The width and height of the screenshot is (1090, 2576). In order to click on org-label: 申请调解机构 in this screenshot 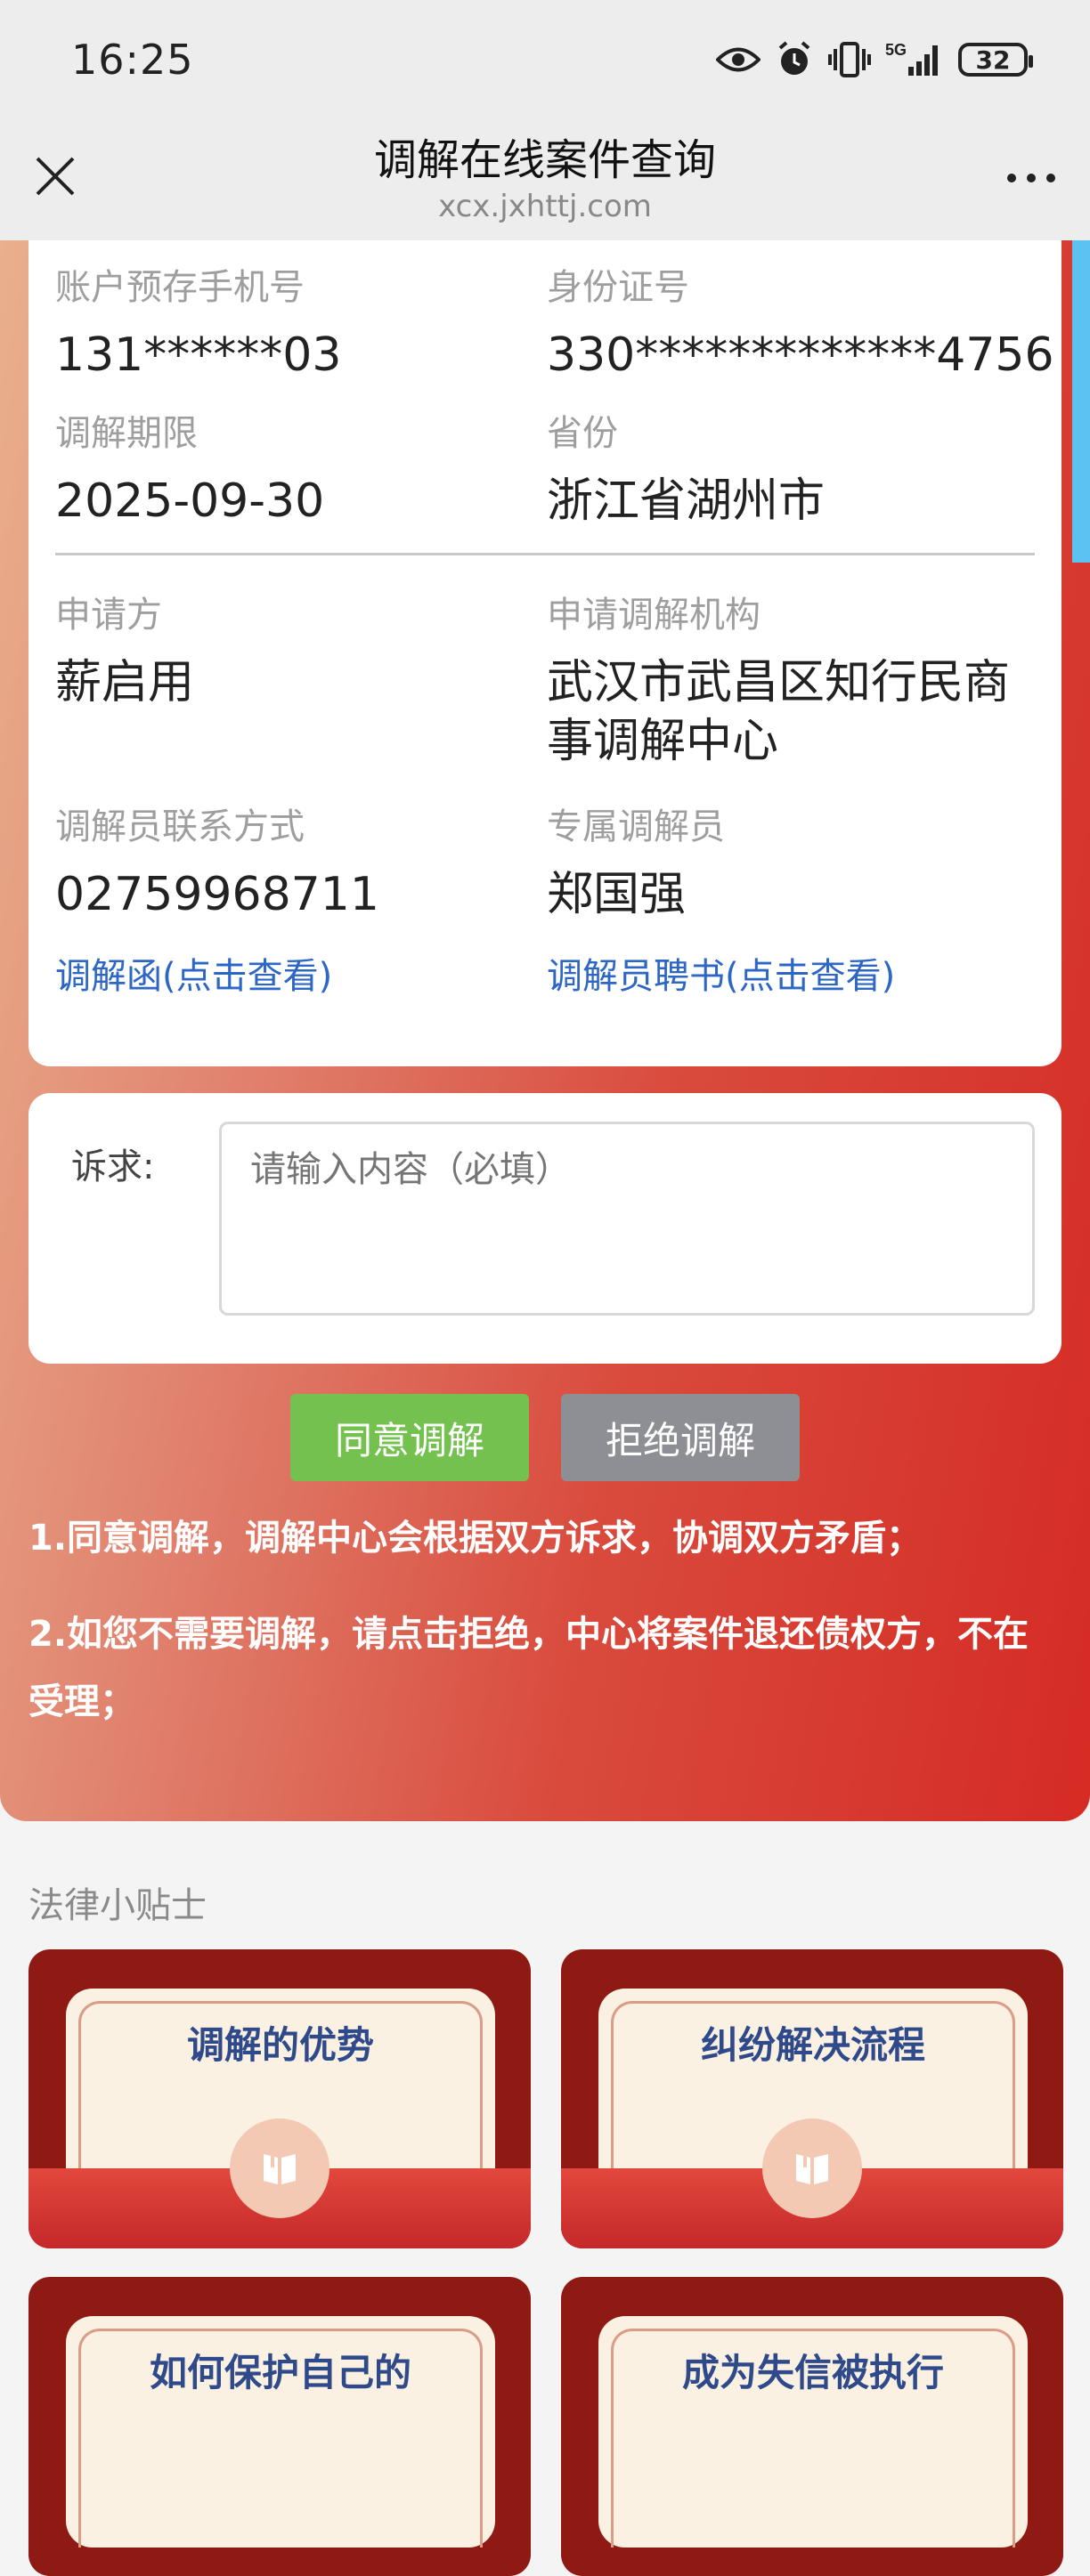, I will do `click(654, 615)`.